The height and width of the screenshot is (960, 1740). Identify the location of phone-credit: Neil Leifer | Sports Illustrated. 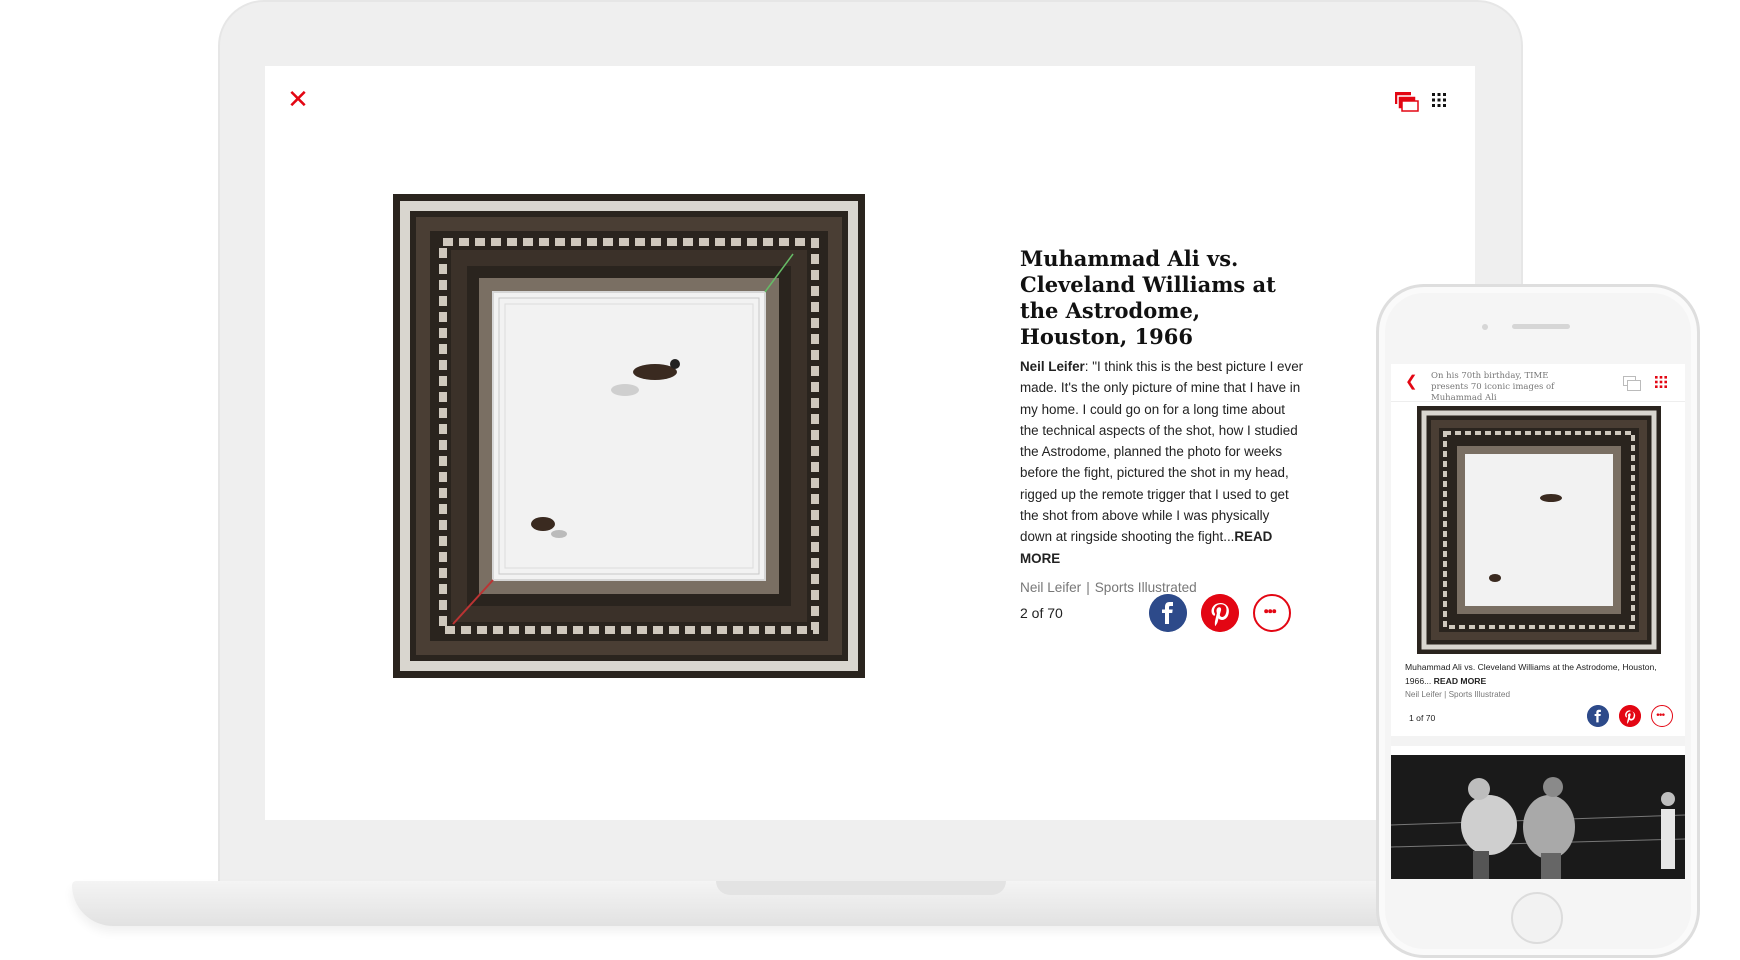
(1457, 694).